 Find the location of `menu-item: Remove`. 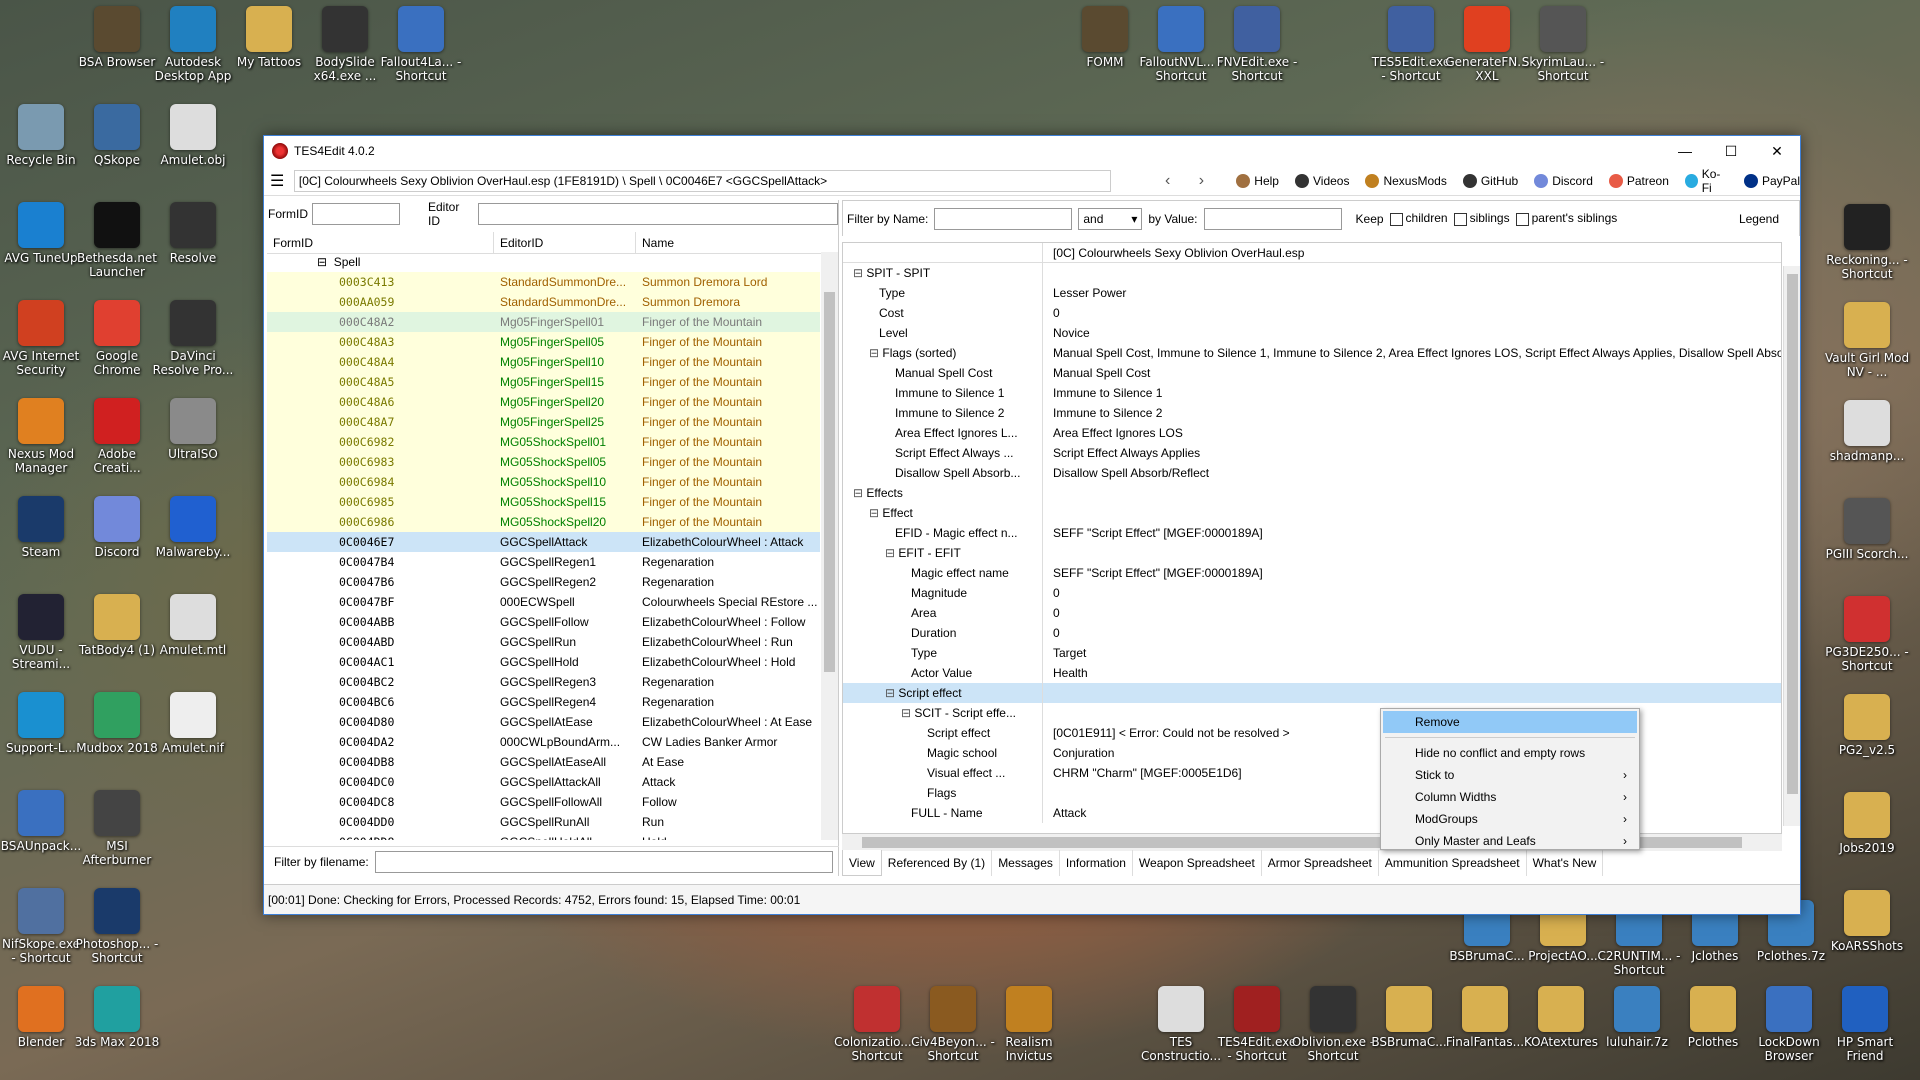

menu-item: Remove is located at coordinates (1510, 722).